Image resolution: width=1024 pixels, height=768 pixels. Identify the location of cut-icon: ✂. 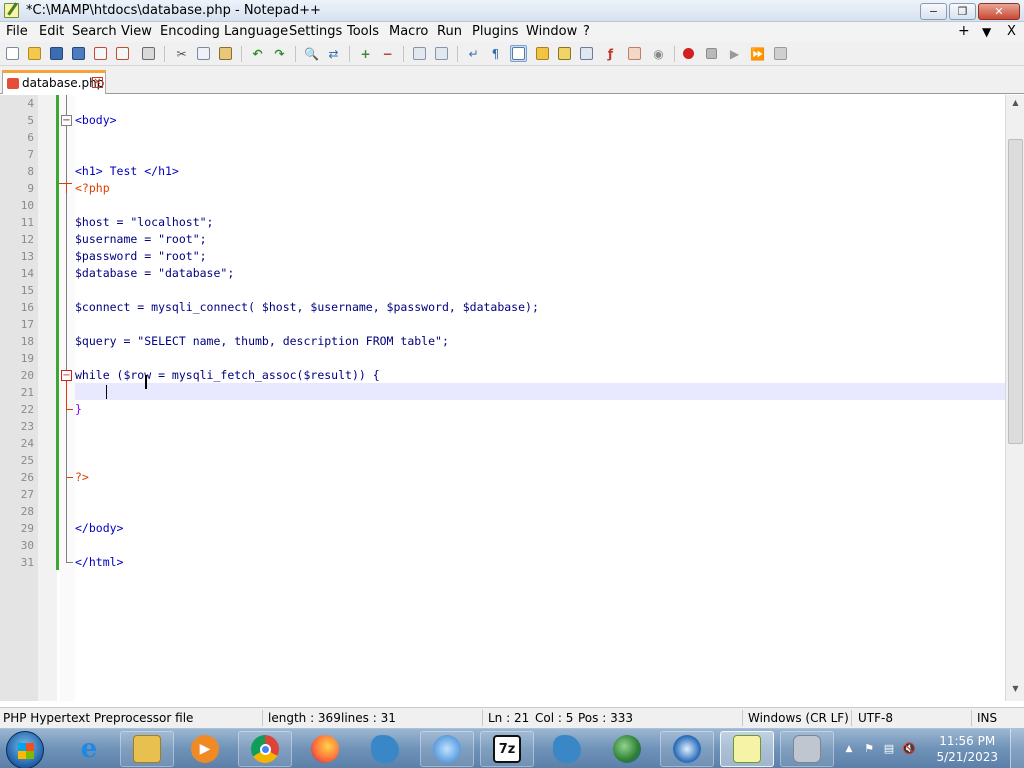
(181, 53).